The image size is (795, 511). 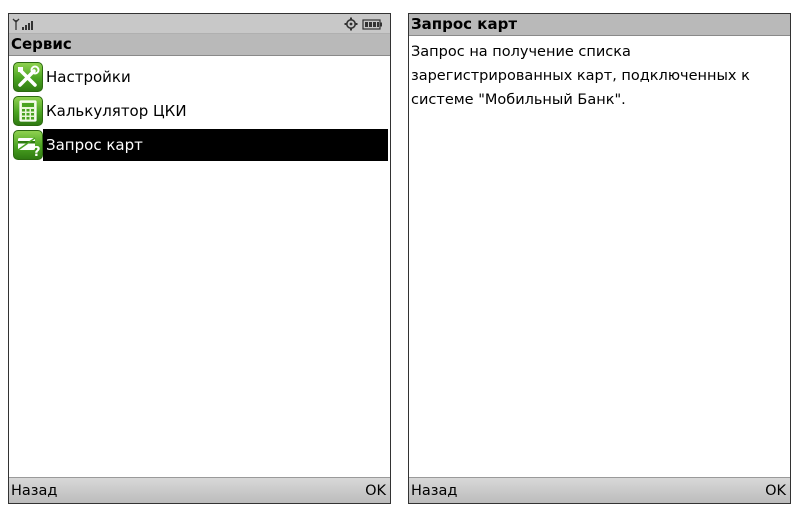 I want to click on description-line: системе "Мобильный Банк"., so click(x=518, y=100).